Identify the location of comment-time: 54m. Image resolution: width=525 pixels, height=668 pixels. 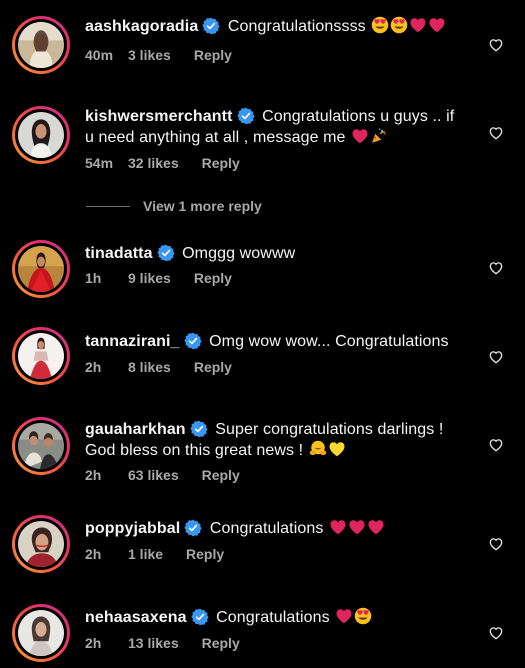
(99, 163).